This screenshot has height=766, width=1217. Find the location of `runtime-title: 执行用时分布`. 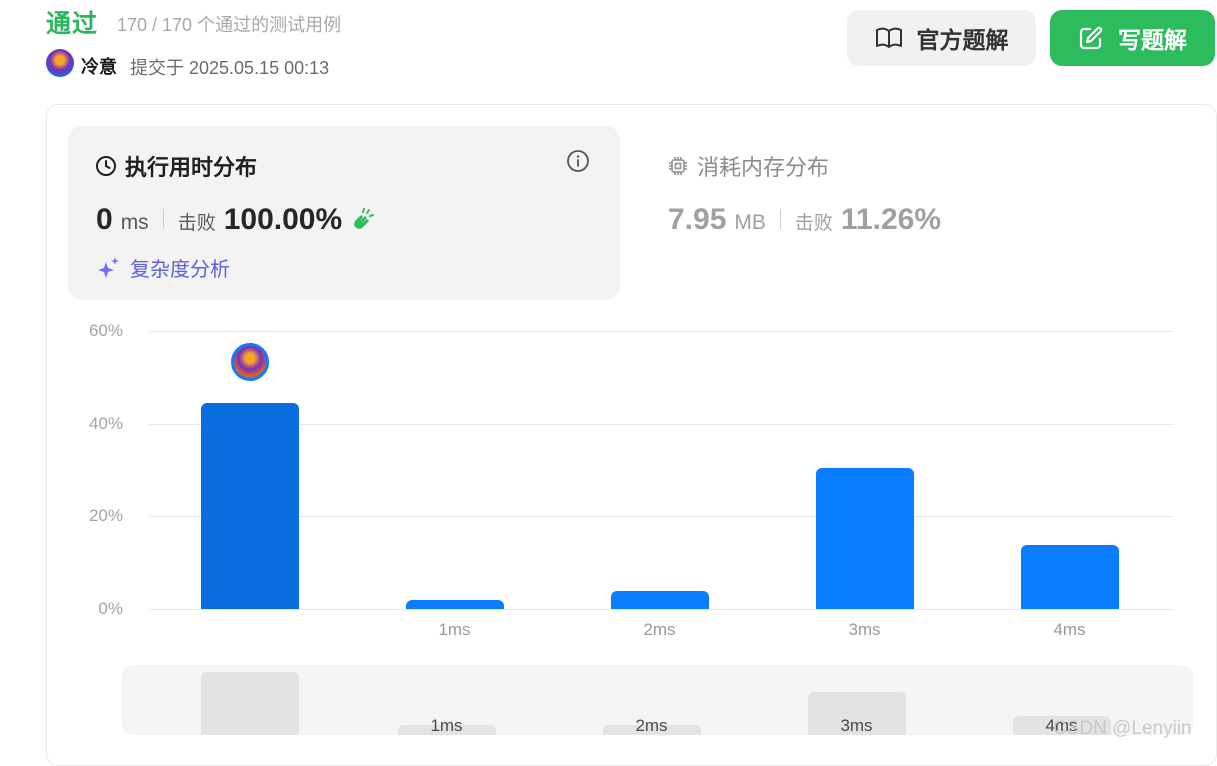

runtime-title: 执行用时分布 is located at coordinates (176, 166).